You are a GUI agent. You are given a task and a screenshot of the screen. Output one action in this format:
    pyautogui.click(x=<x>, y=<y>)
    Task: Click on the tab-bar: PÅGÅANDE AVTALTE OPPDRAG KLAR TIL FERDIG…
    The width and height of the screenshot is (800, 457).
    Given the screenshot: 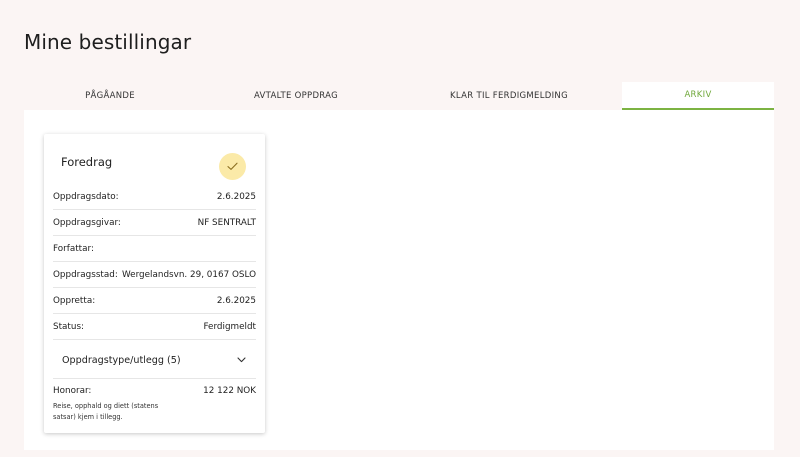 What is the action you would take?
    pyautogui.click(x=399, y=96)
    